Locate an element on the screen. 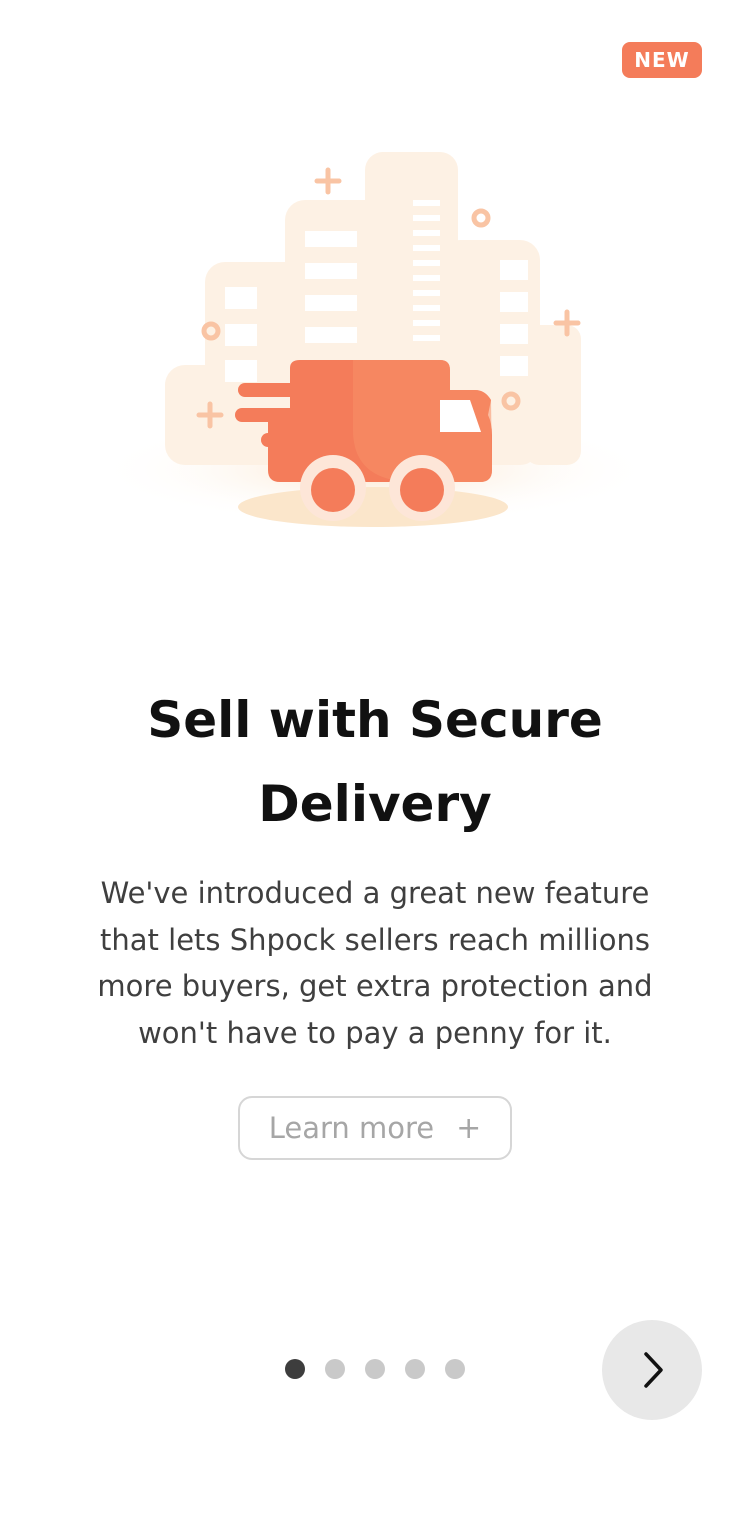 The image size is (750, 1540). learn-more-label: Learn more is located at coordinates (351, 1128).